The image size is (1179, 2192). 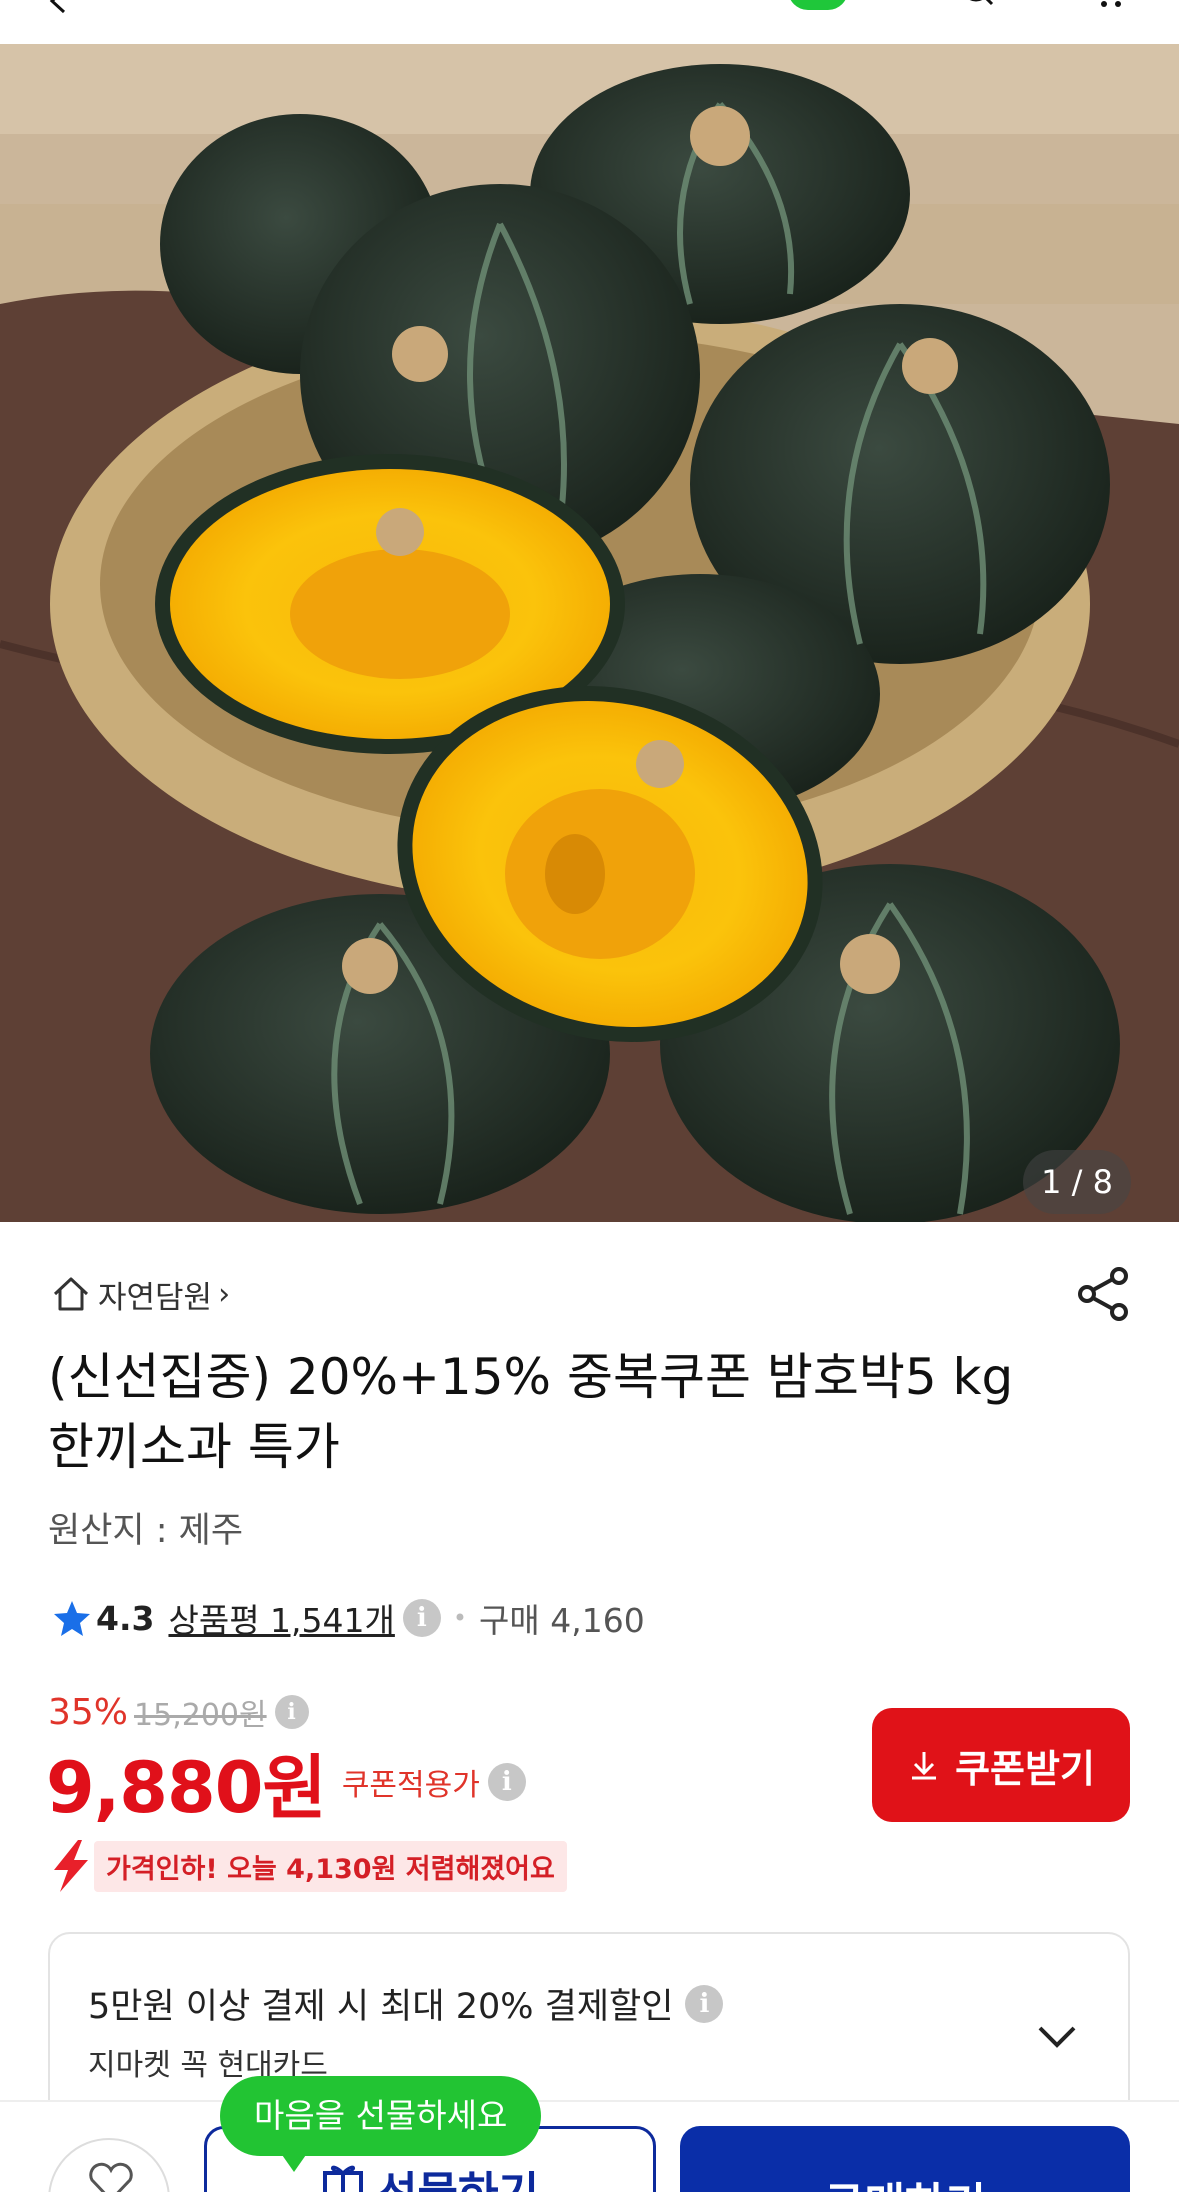 What do you see at coordinates (146, 1531) in the screenshot?
I see `product-origin: 원산지 : 제주` at bounding box center [146, 1531].